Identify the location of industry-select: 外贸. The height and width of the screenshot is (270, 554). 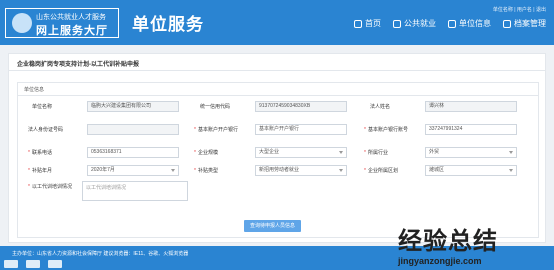
(471, 152).